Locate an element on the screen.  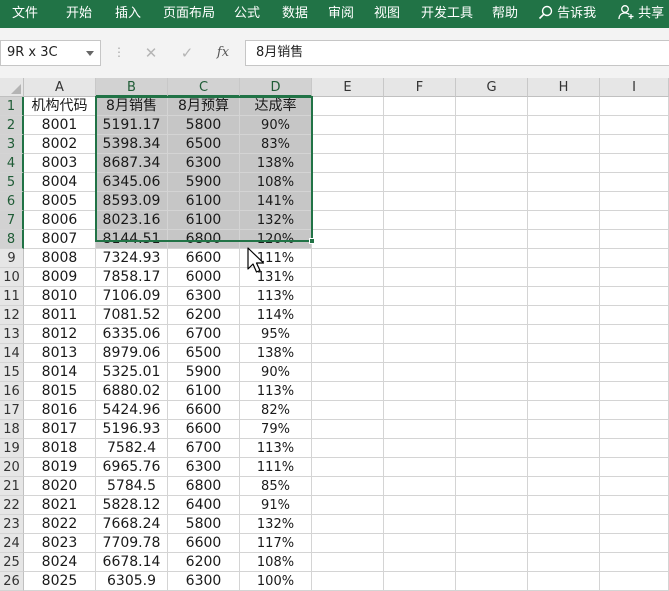
cell-f13 is located at coordinates (420, 334).